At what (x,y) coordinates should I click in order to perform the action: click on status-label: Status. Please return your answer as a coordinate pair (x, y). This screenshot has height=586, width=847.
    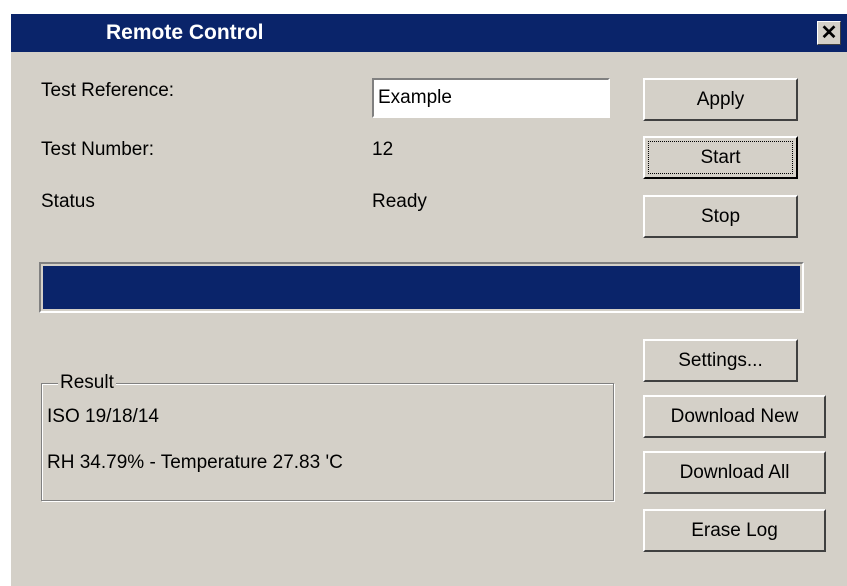
    Looking at the image, I should click on (68, 201).